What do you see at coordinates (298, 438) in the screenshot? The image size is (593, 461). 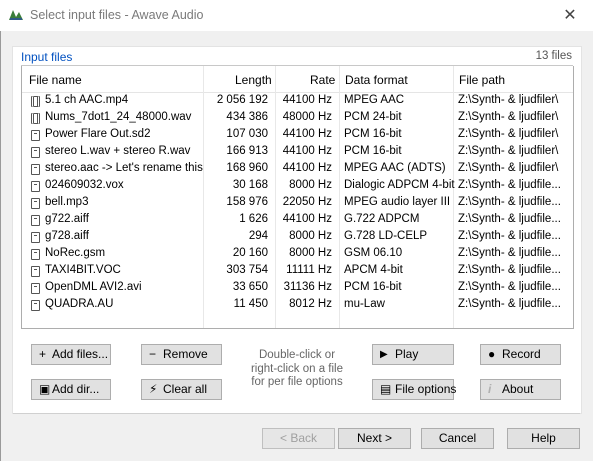 I see `back-button: < Back` at bounding box center [298, 438].